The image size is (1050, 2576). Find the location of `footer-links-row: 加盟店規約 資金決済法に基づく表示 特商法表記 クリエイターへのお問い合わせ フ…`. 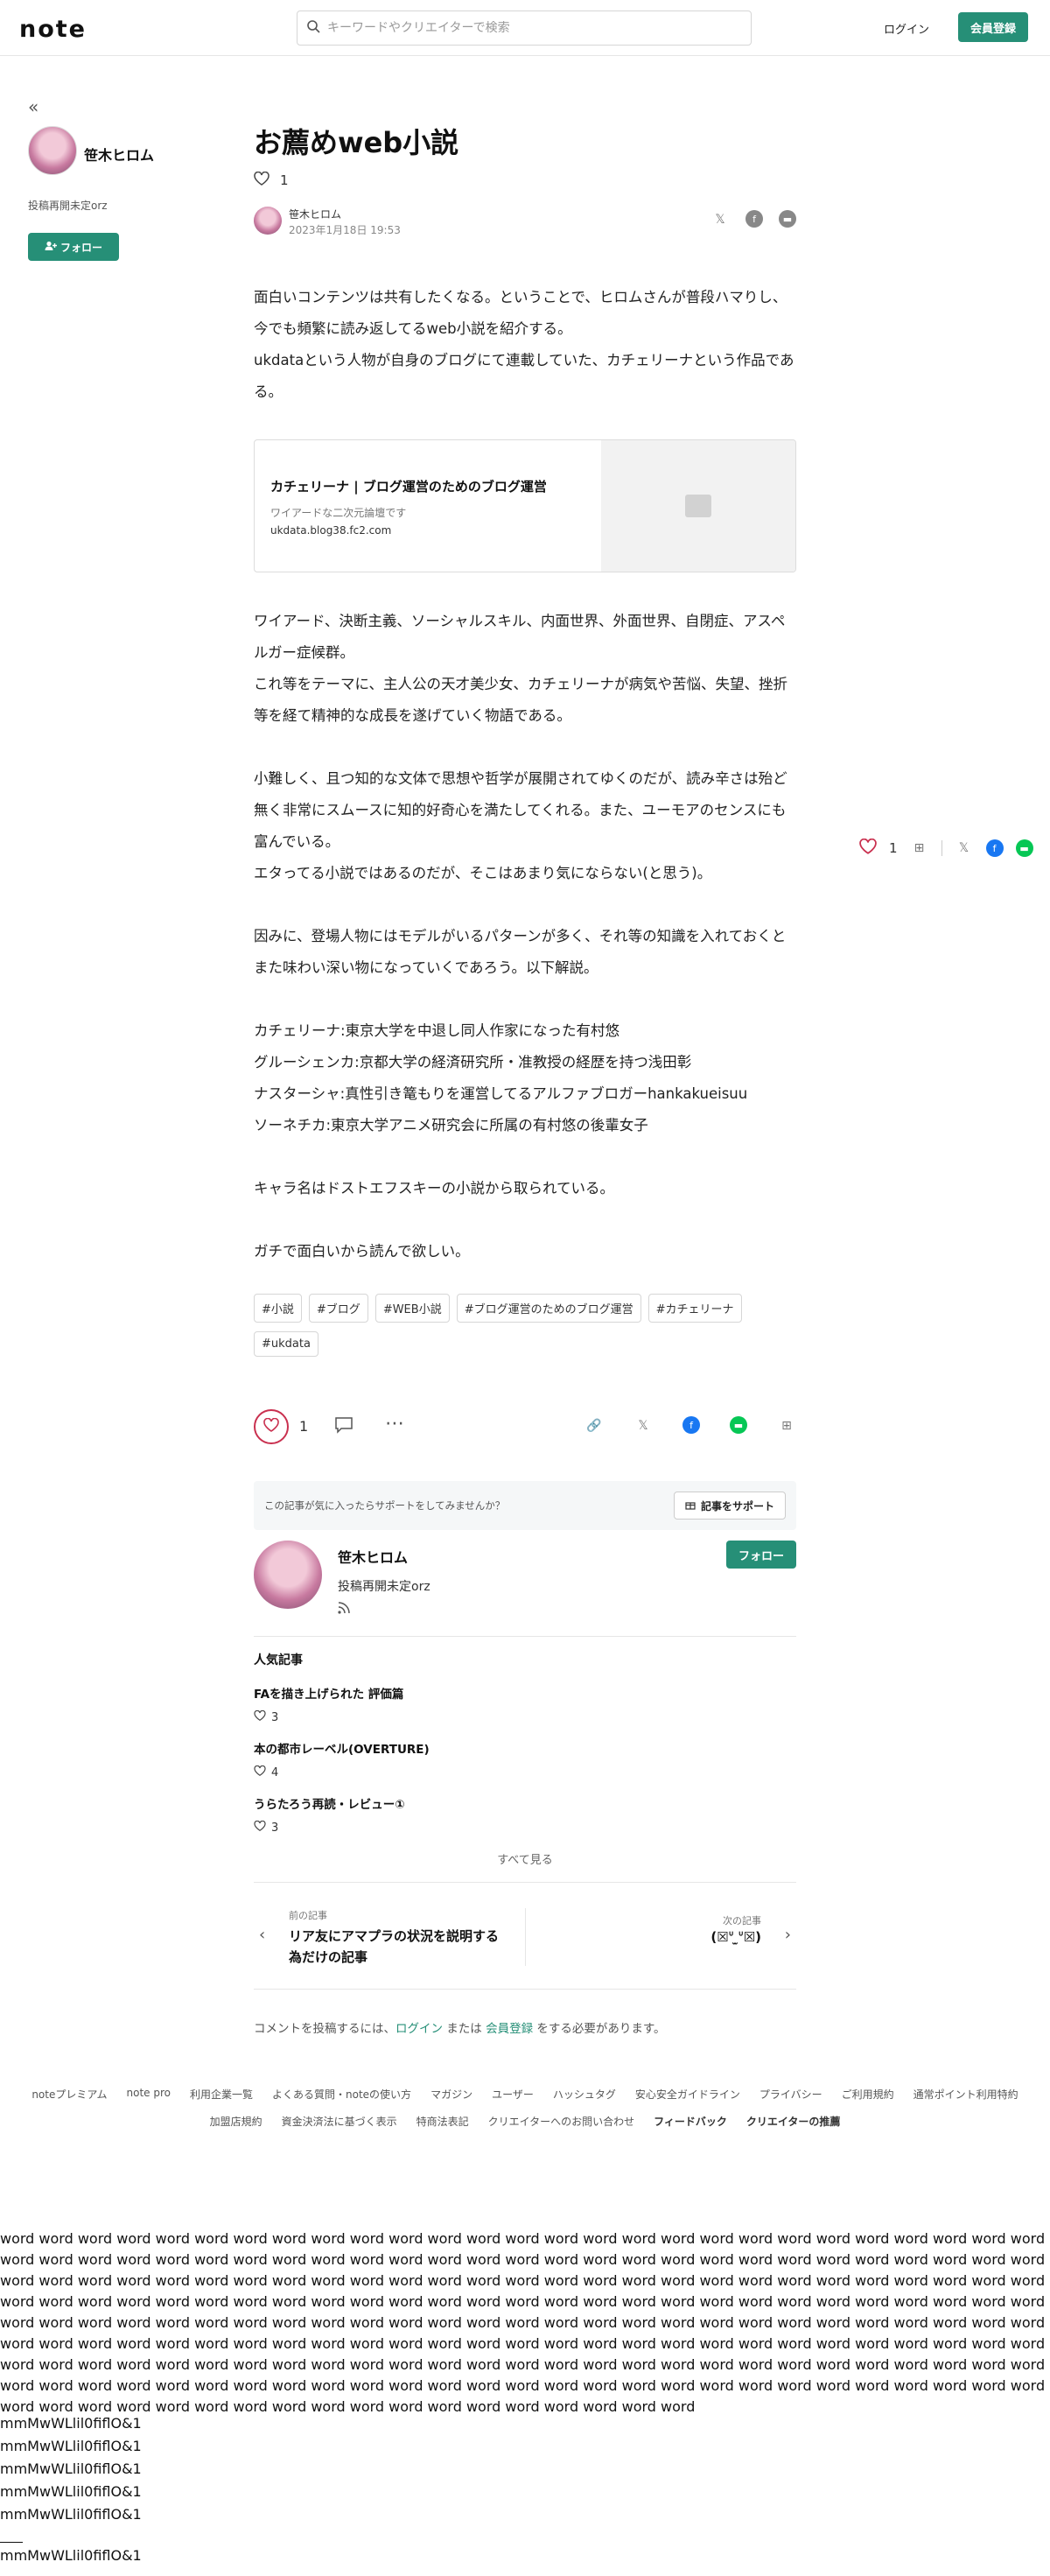

footer-links-row: 加盟店規約 資金決済法に基づく表示 特商法表記 クリエイターへのお問い合わせ フ… is located at coordinates (525, 2121).